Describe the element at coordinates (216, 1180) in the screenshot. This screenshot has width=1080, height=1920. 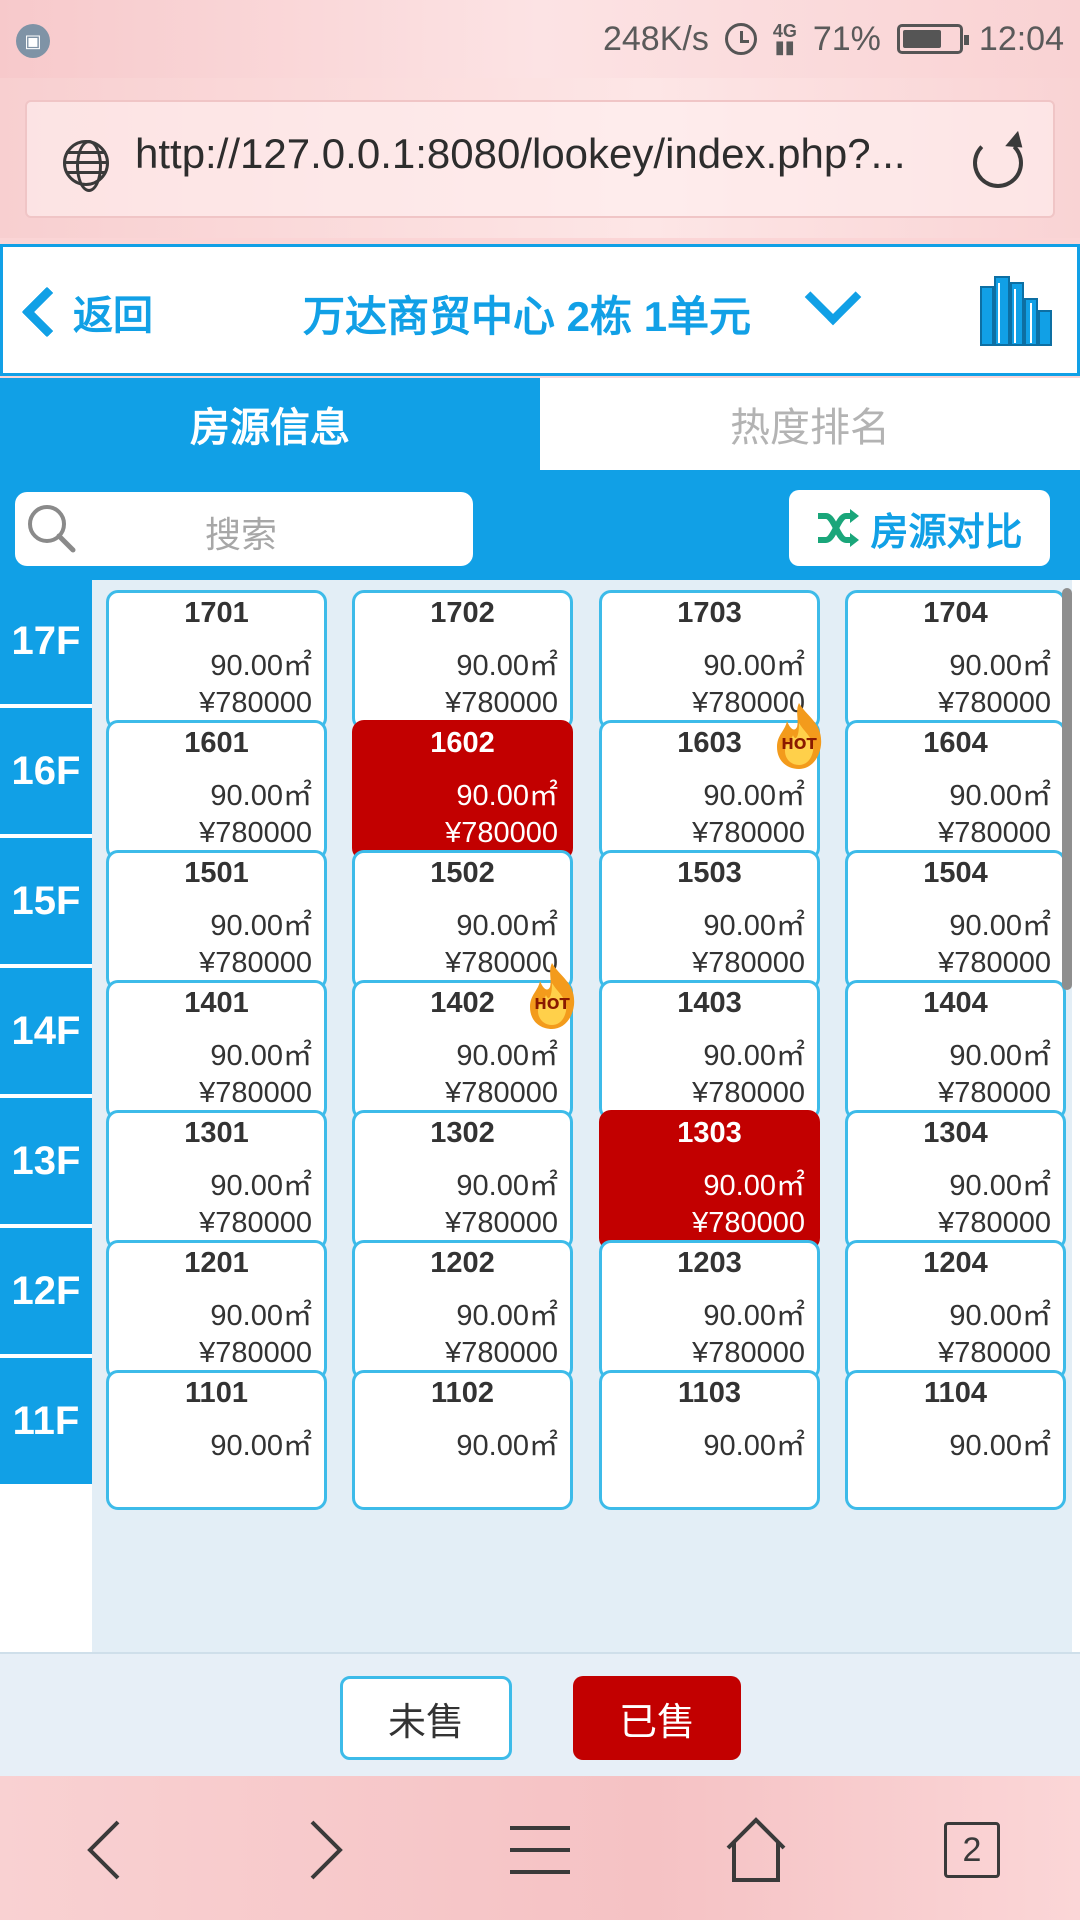
I see `unit-card: 1301 90.00㎡ ¥780000` at that location.